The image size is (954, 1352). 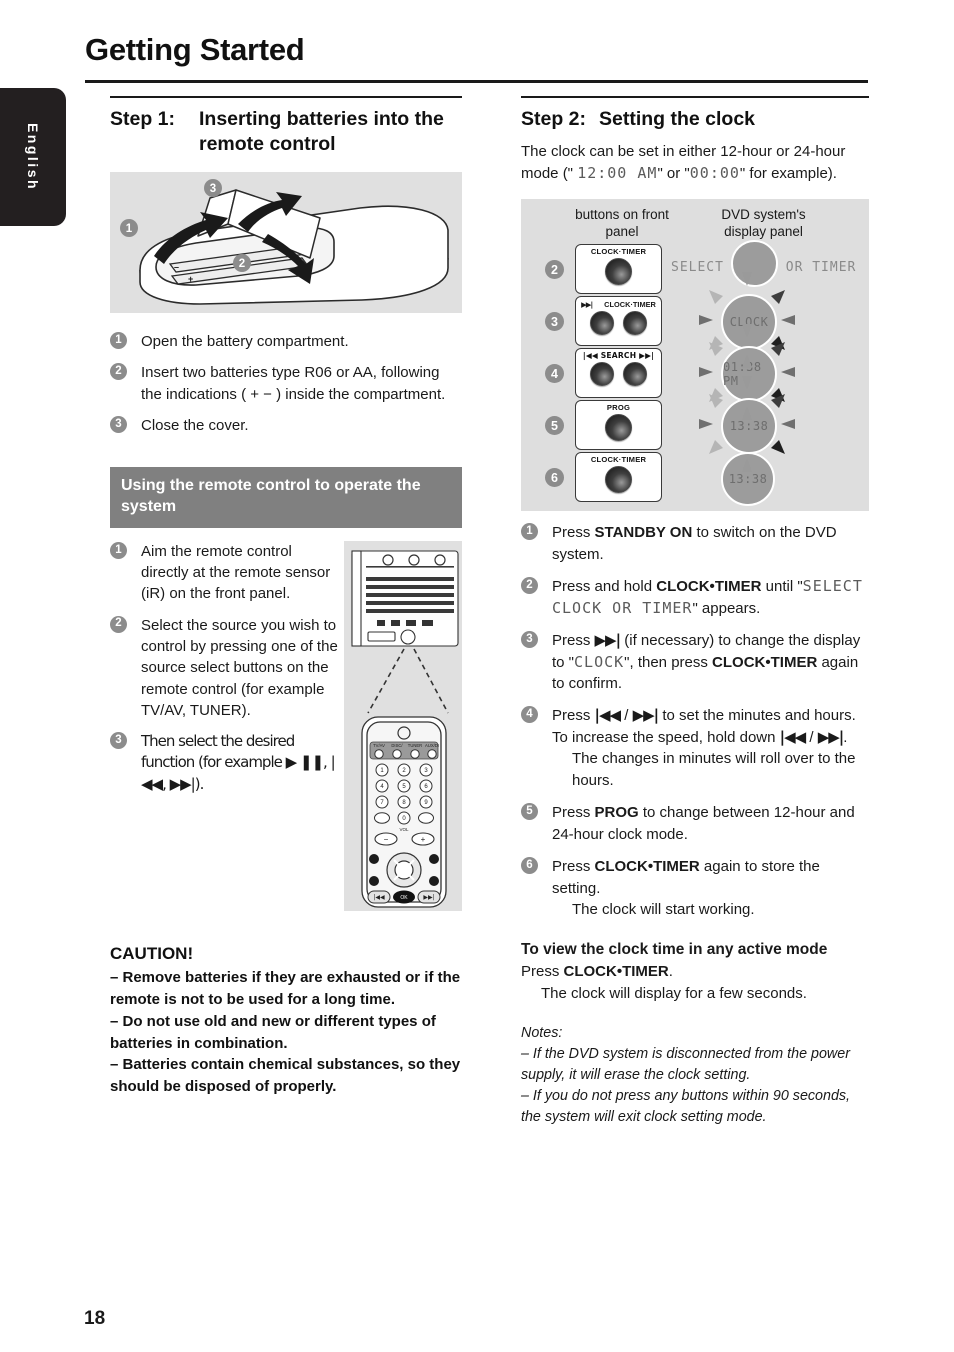 What do you see at coordinates (152, 953) in the screenshot?
I see `caution-heading: CAUTION!` at bounding box center [152, 953].